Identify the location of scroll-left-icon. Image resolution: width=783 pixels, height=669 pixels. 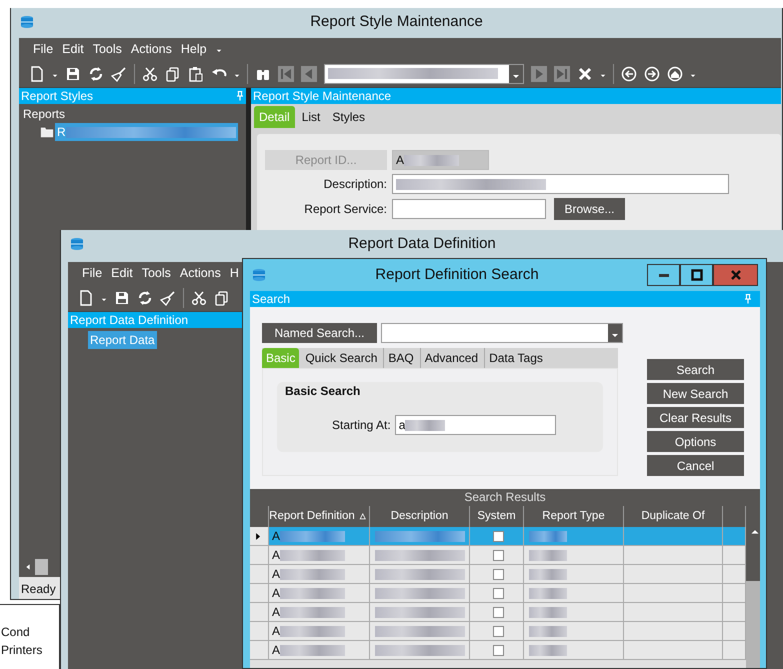
(28, 567).